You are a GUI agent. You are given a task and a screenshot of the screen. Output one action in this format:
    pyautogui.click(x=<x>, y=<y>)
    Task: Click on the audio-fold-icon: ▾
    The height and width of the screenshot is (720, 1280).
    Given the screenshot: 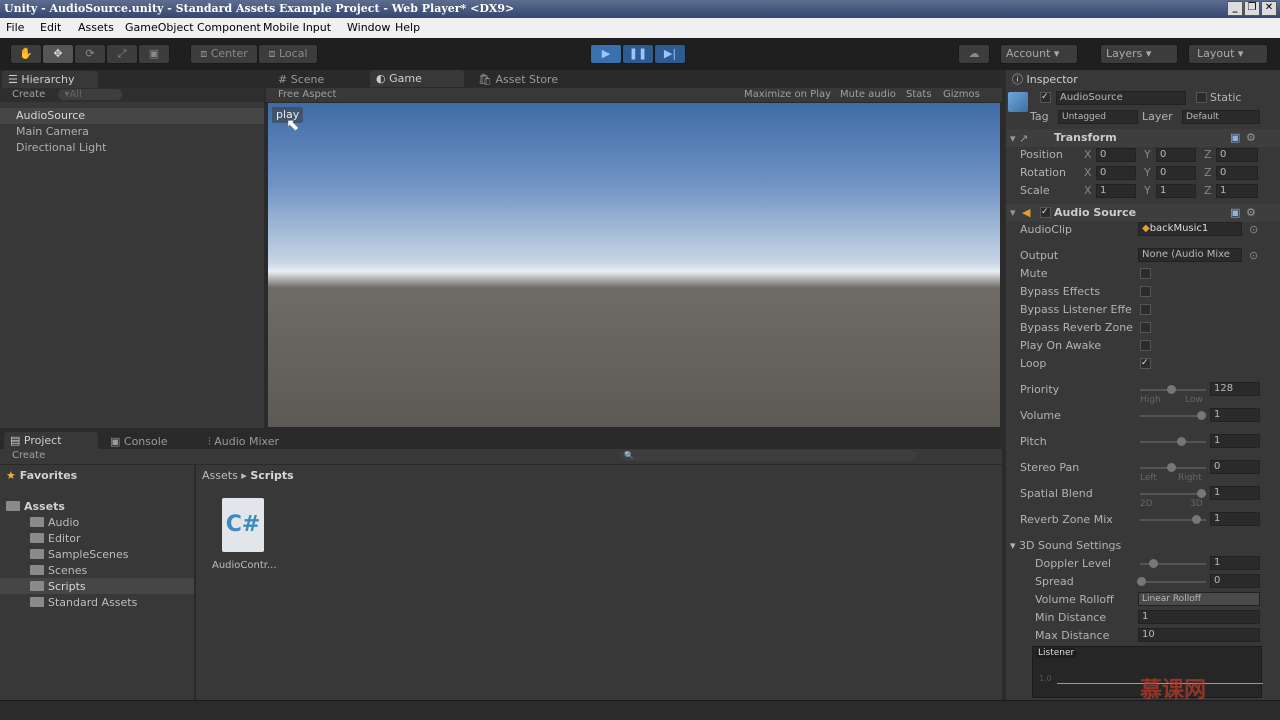 What is the action you would take?
    pyautogui.click(x=1013, y=212)
    